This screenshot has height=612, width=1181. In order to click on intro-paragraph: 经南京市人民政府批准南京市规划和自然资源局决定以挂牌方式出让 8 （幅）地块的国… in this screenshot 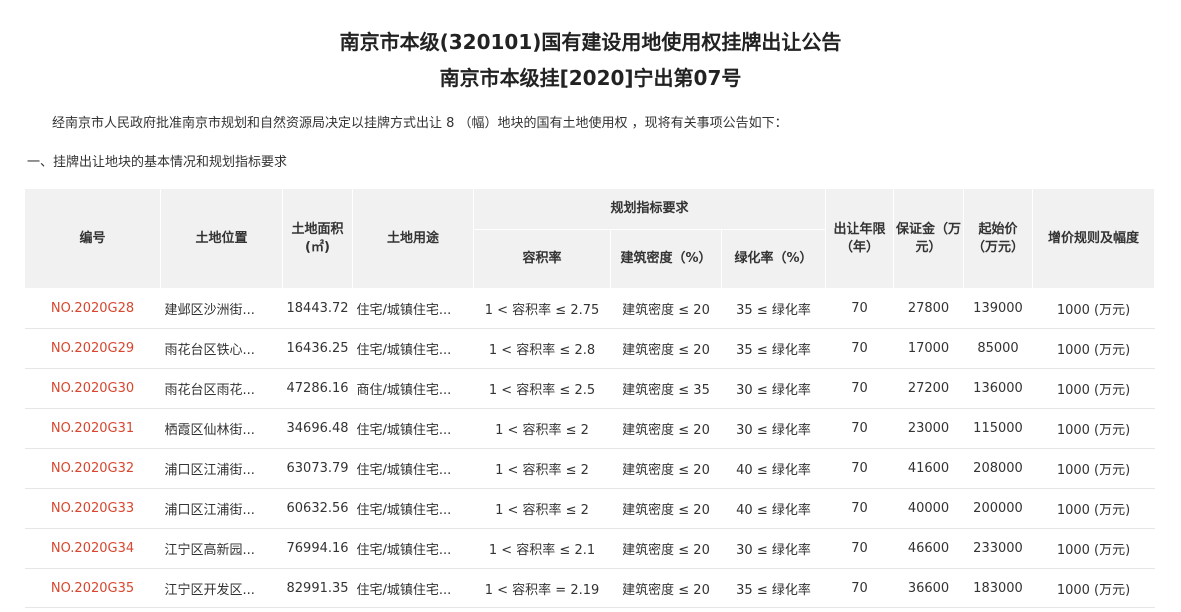, I will do `click(420, 123)`.